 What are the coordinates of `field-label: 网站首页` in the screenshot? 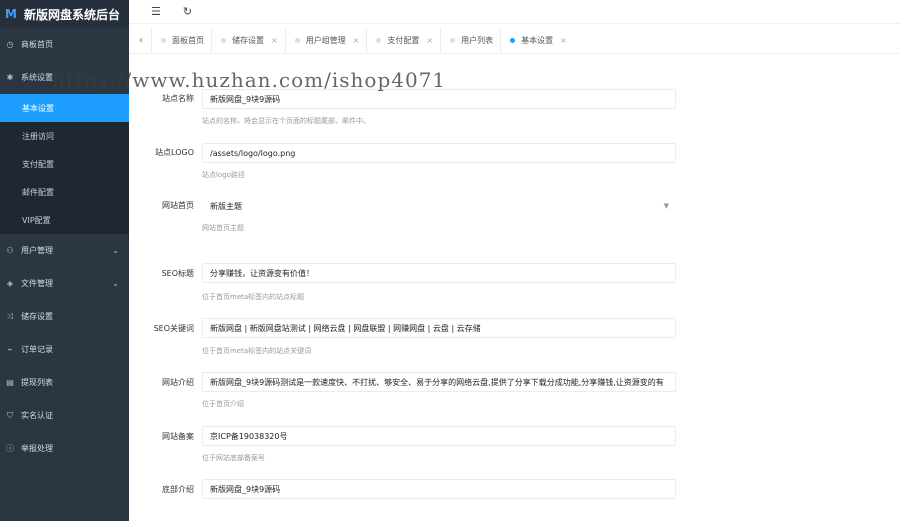 It's located at (178, 205).